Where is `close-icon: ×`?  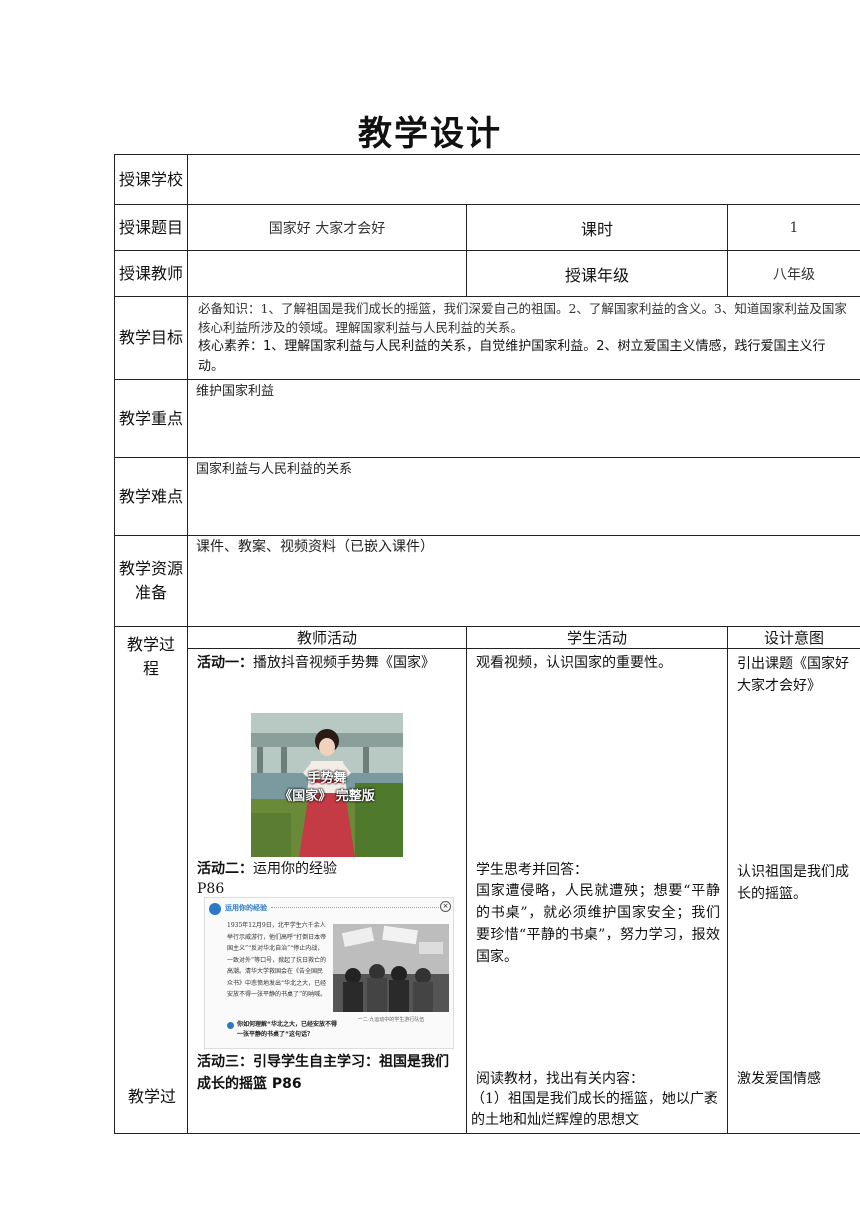
close-icon: × is located at coordinates (445, 906).